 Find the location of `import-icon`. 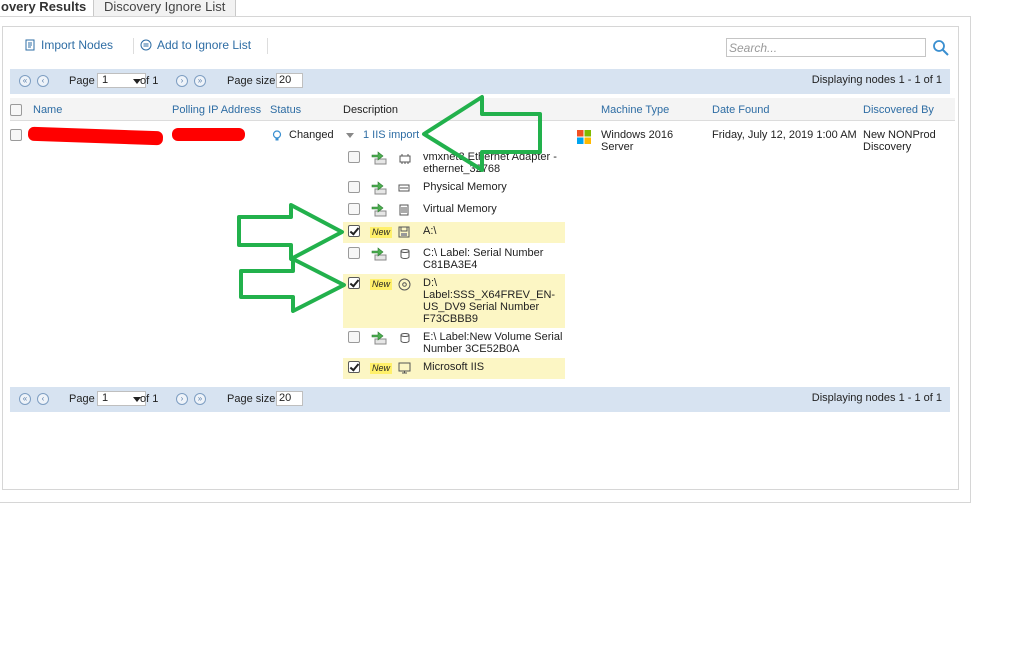

import-icon is located at coordinates (30, 45).